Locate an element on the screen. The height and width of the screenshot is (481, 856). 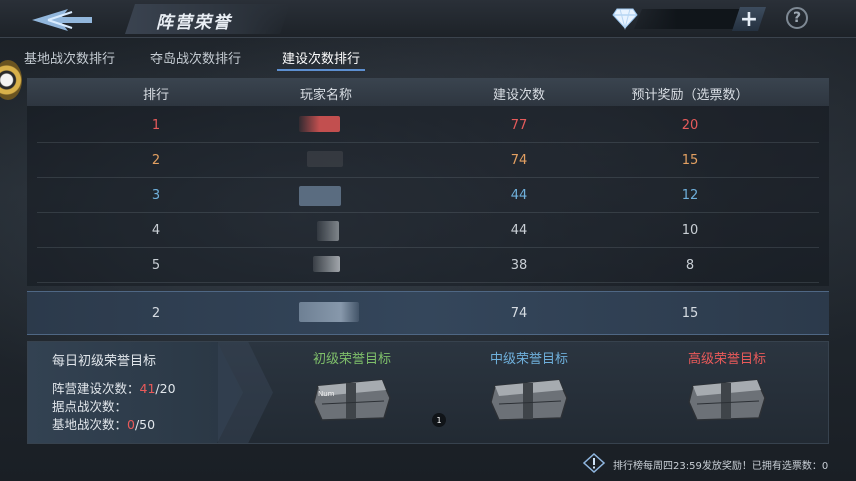
goal-base-battle-count: 基地战次数：0/50 is located at coordinates (103, 423).